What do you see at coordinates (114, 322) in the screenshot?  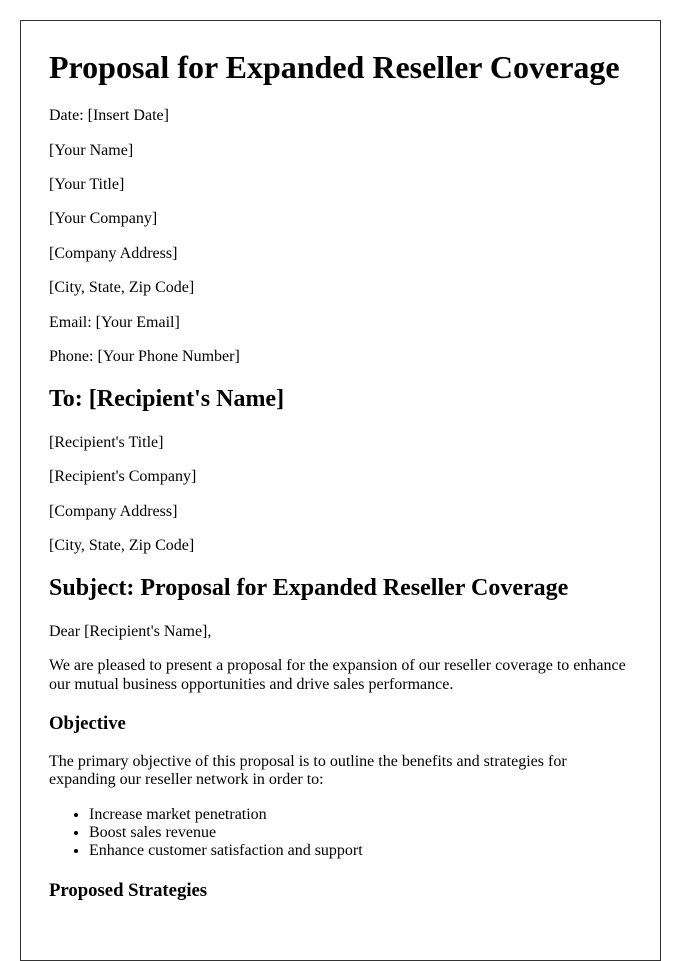 I see `sender-email: Email: [Your Email]` at bounding box center [114, 322].